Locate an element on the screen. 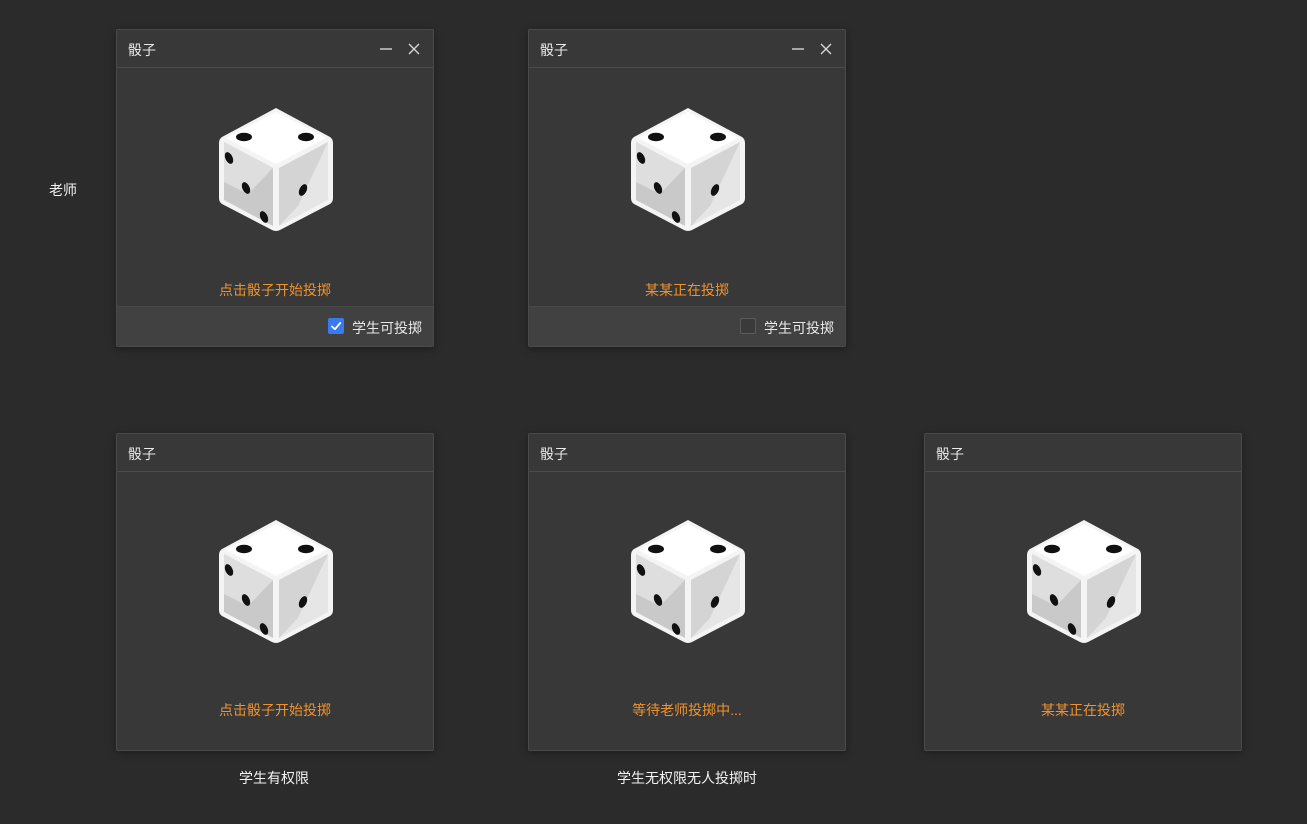  dice-window-student-permitted: 骰子 点击骰子开始投掷 is located at coordinates (275, 592).